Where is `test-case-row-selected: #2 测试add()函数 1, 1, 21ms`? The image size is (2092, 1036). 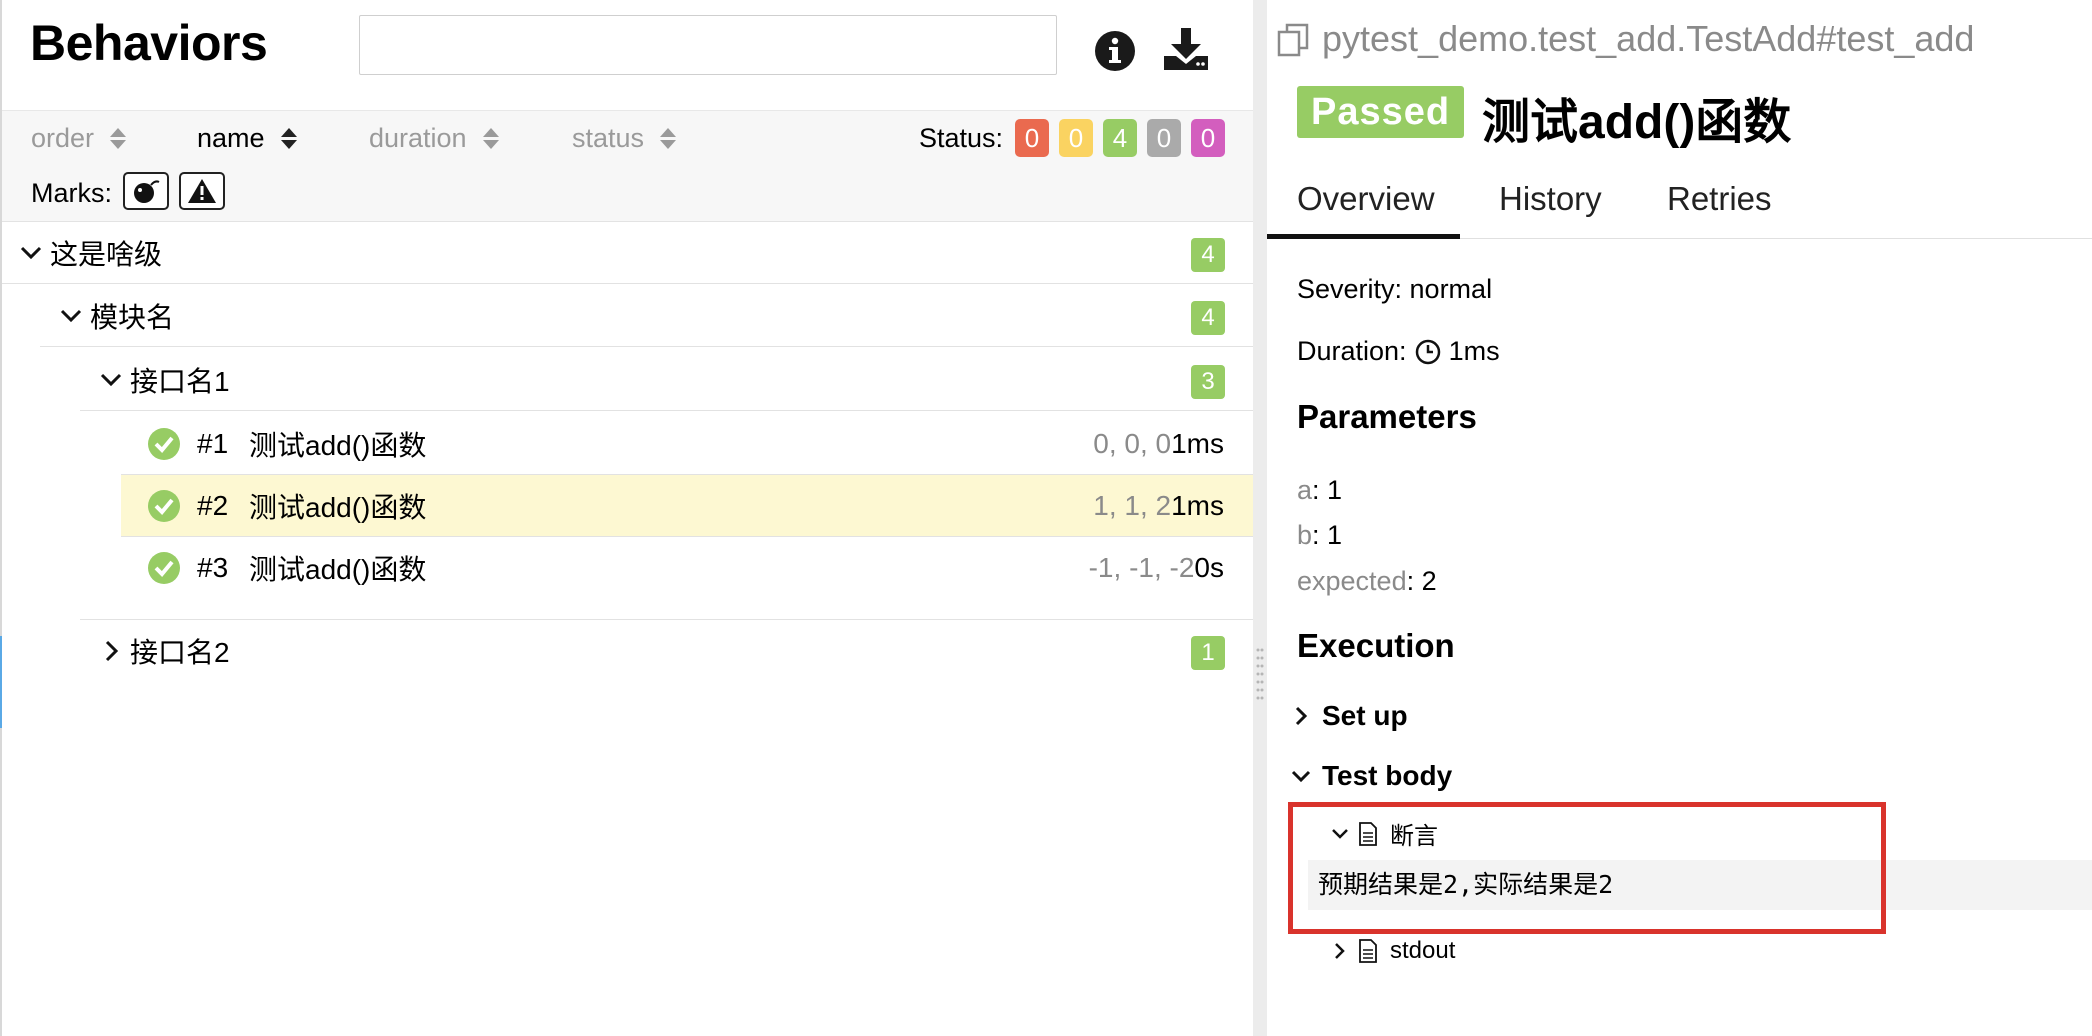
test-case-row-selected: #2 测试add()函数 1, 1, 21ms is located at coordinates (687, 506).